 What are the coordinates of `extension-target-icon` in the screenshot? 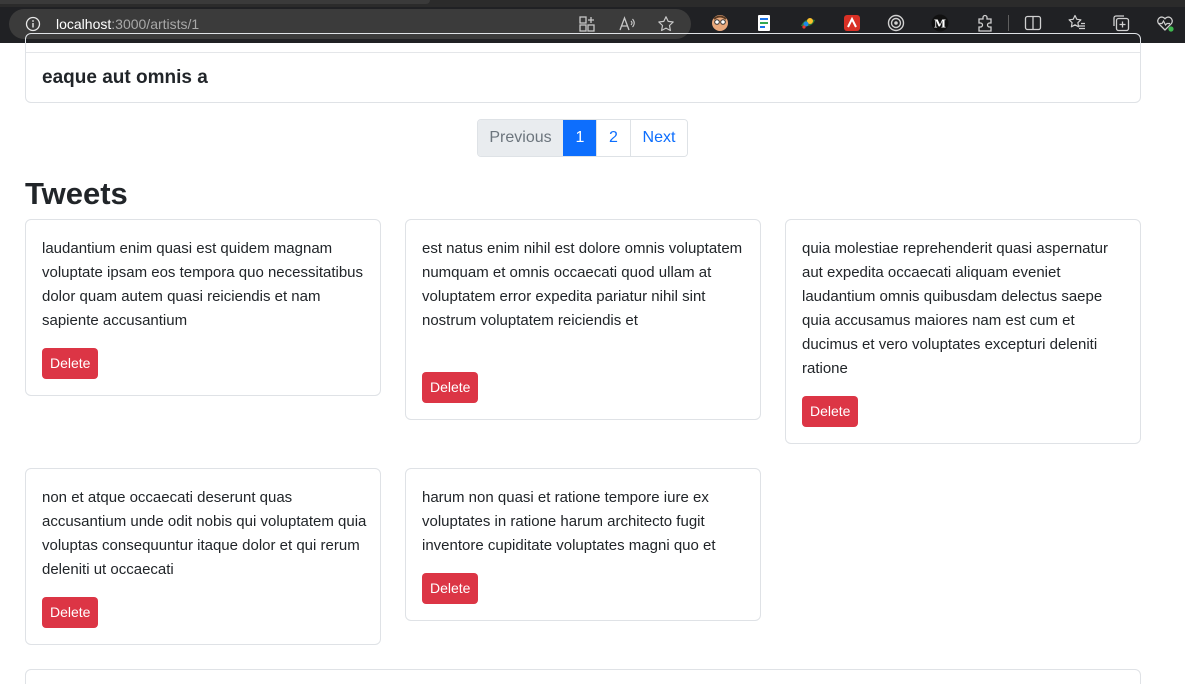 It's located at (896, 23).